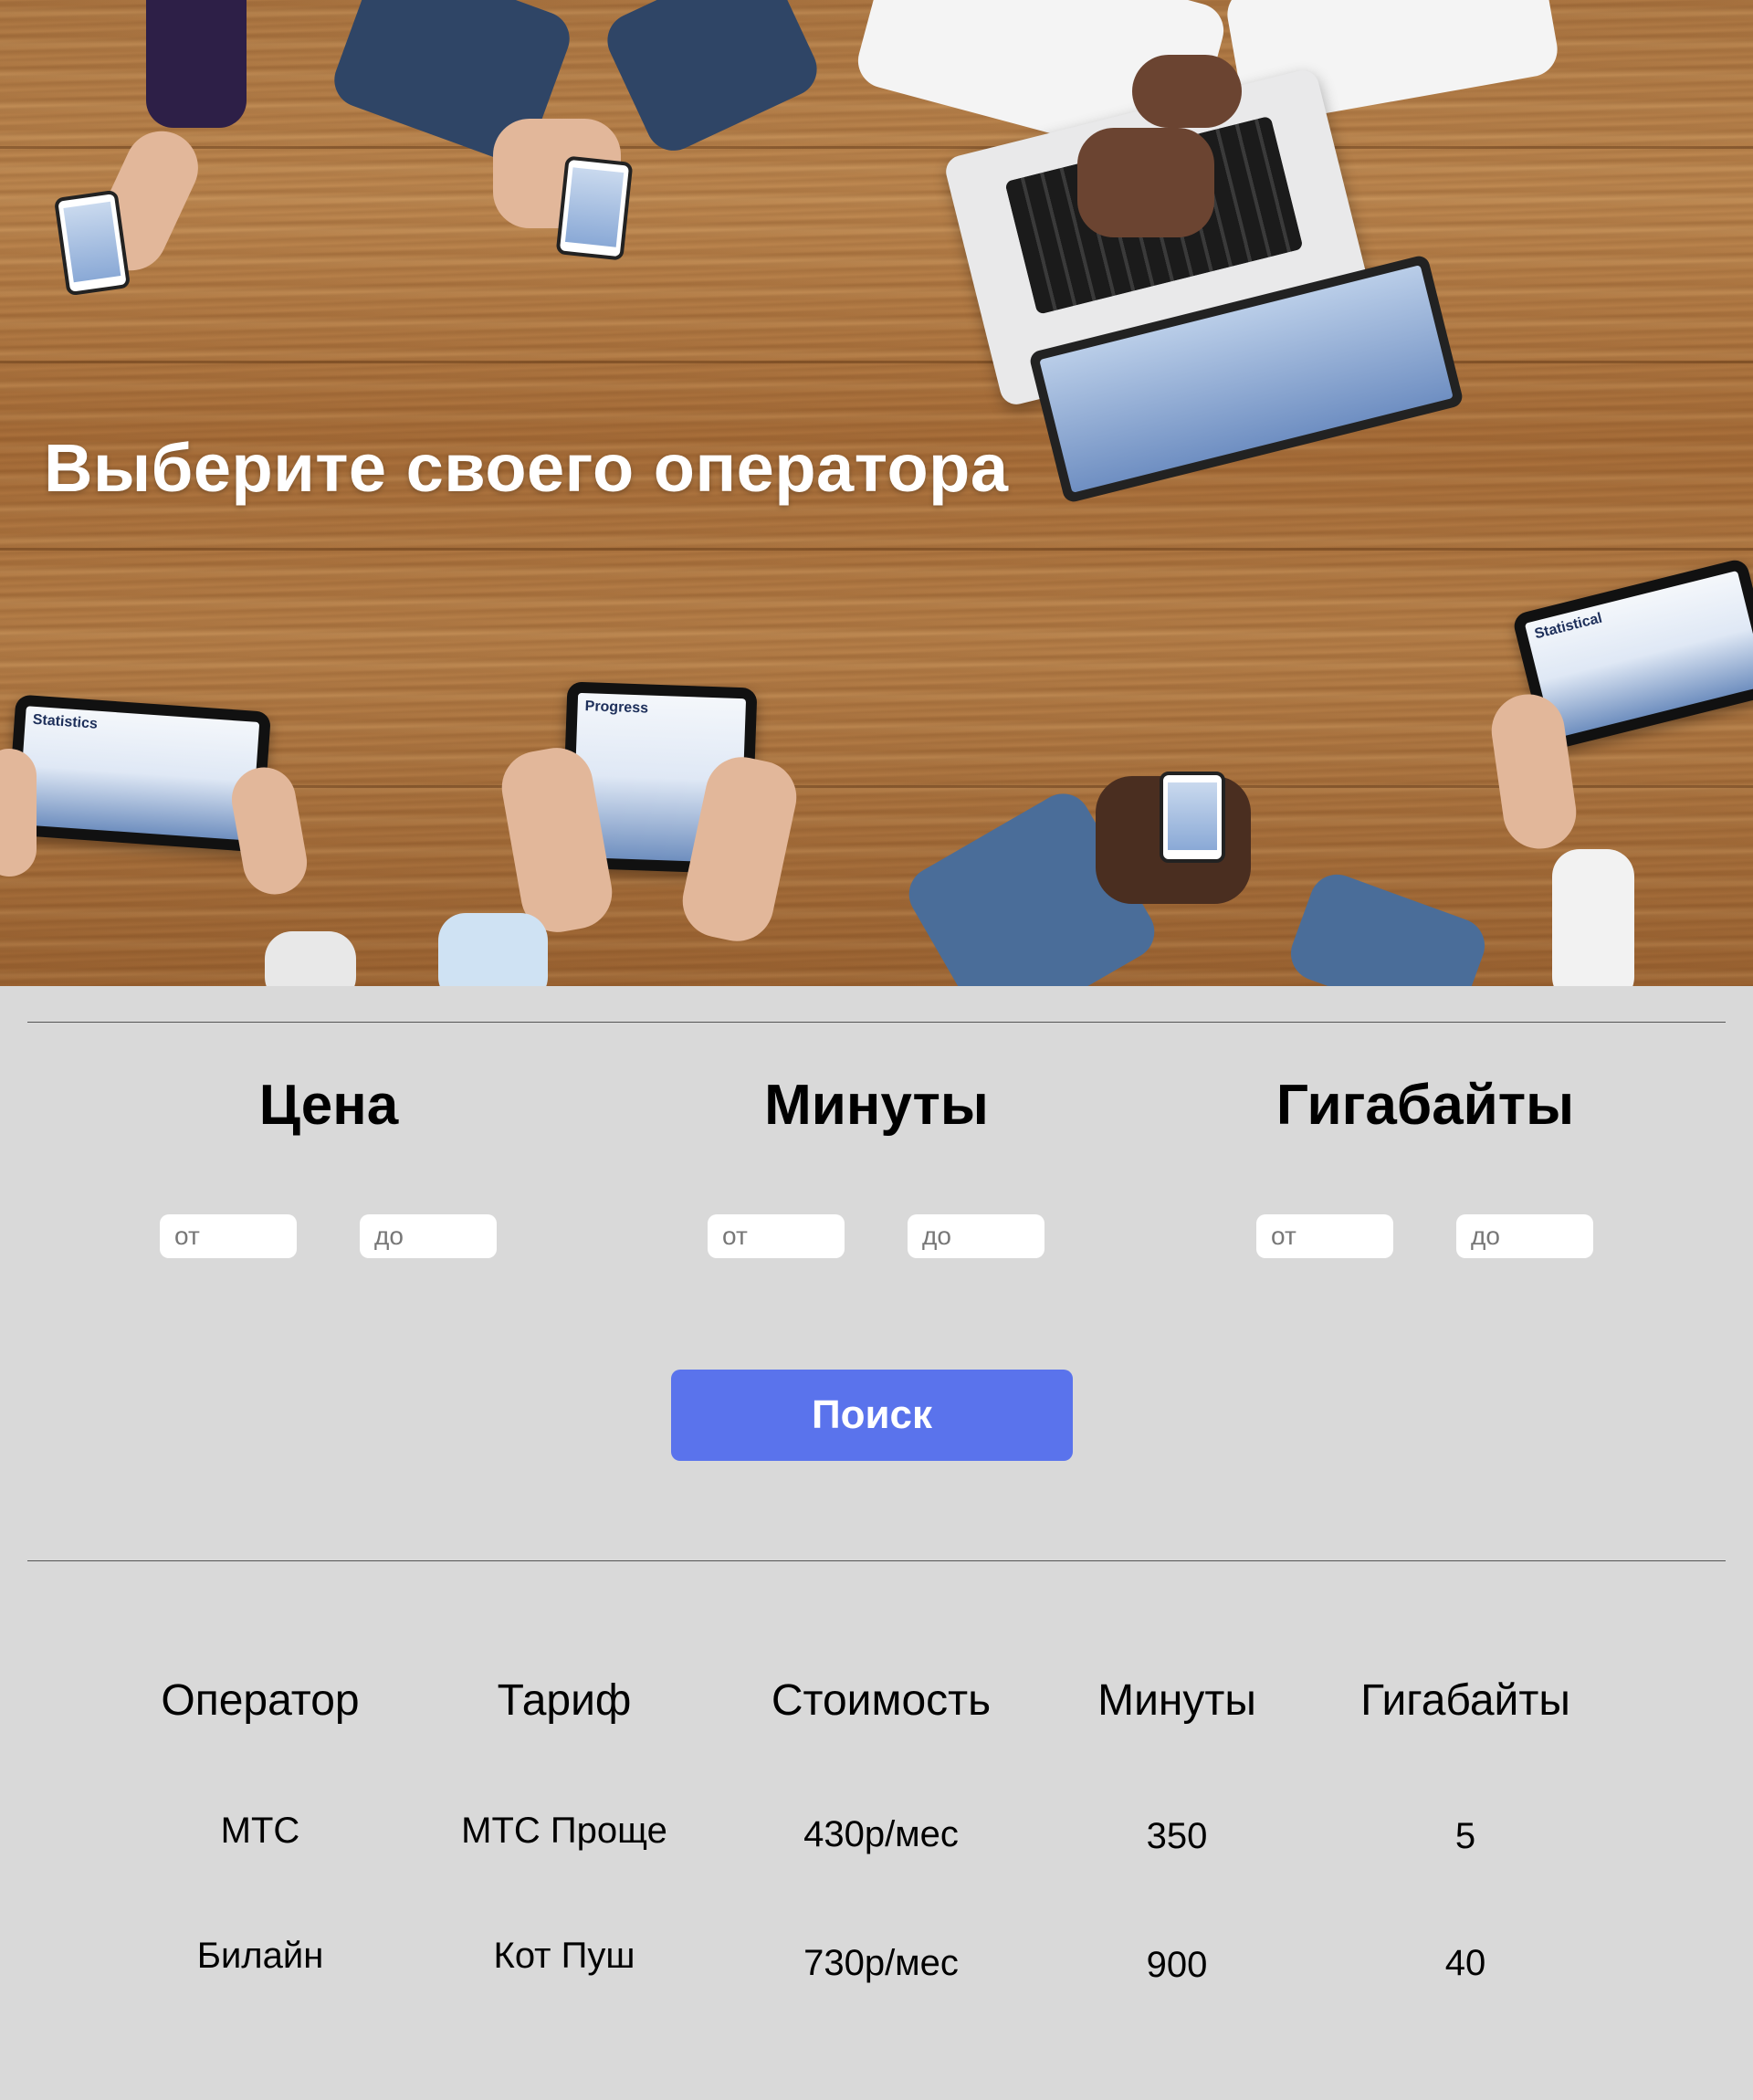 The width and height of the screenshot is (1753, 2100). Describe the element at coordinates (260, 1956) in the screenshot. I see `cell-operator: Билайн` at that location.